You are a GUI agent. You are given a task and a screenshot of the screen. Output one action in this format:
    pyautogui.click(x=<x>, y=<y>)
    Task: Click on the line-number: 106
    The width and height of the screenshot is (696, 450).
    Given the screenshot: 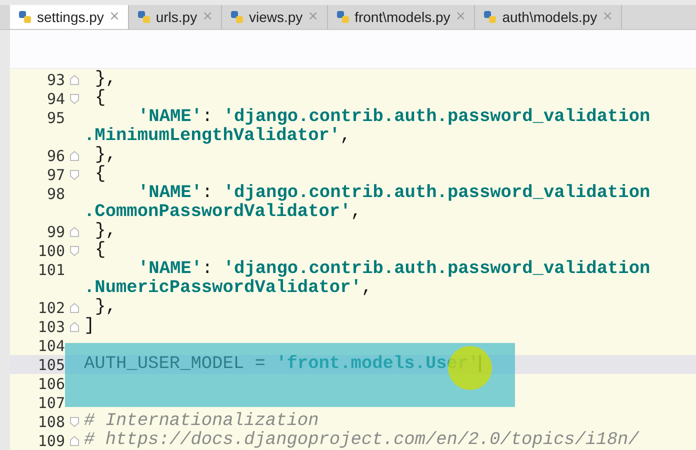 What is the action you would take?
    pyautogui.click(x=50, y=383)
    